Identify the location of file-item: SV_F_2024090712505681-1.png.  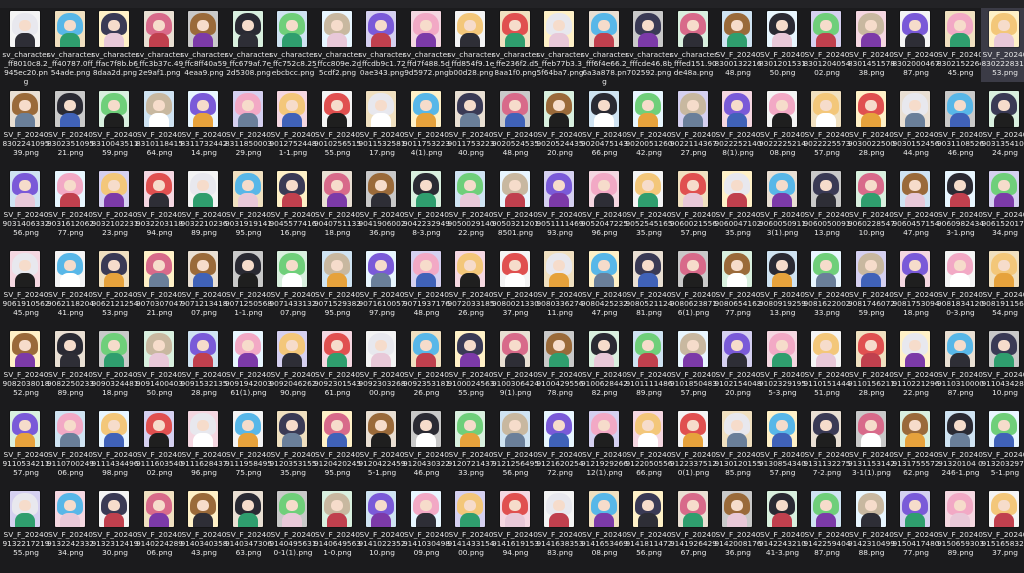
(249, 285).